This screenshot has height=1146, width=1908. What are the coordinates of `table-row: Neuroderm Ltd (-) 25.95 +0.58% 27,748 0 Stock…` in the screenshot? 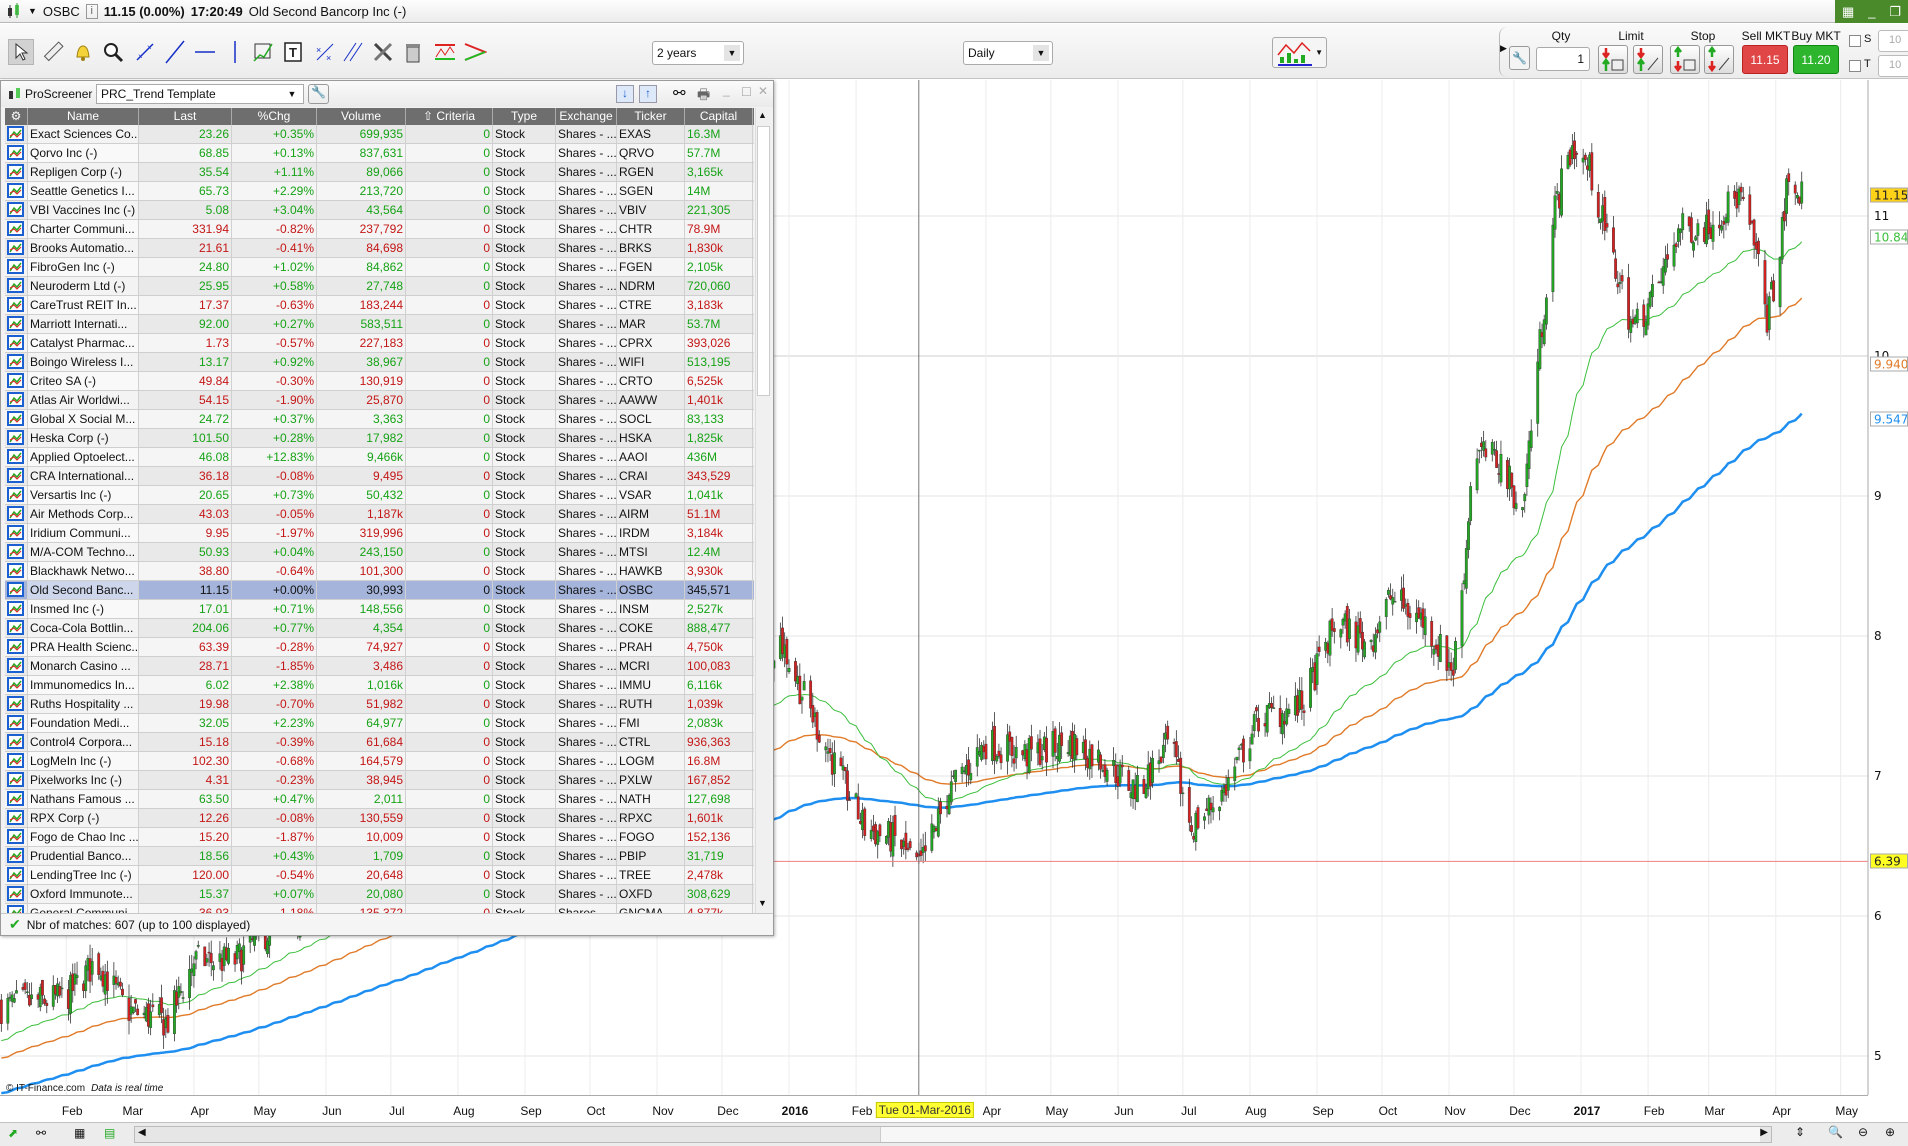 It's located at (379, 286).